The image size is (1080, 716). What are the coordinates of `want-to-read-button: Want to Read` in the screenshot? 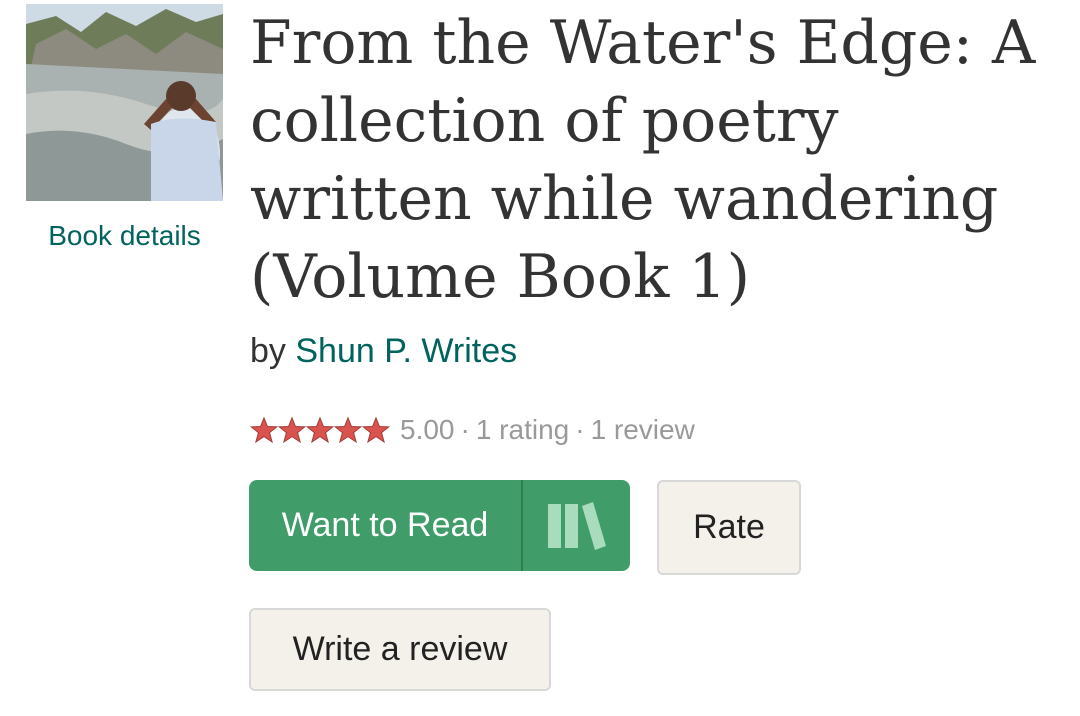 It's located at (439, 525).